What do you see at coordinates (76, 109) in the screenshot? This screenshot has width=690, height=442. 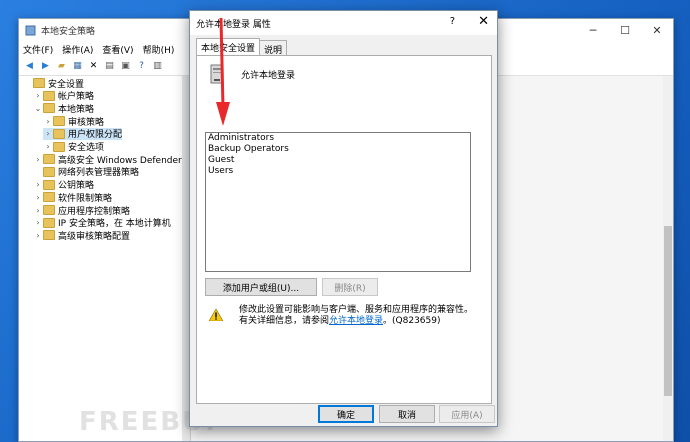 I see `tree-item-label: 本地策略` at bounding box center [76, 109].